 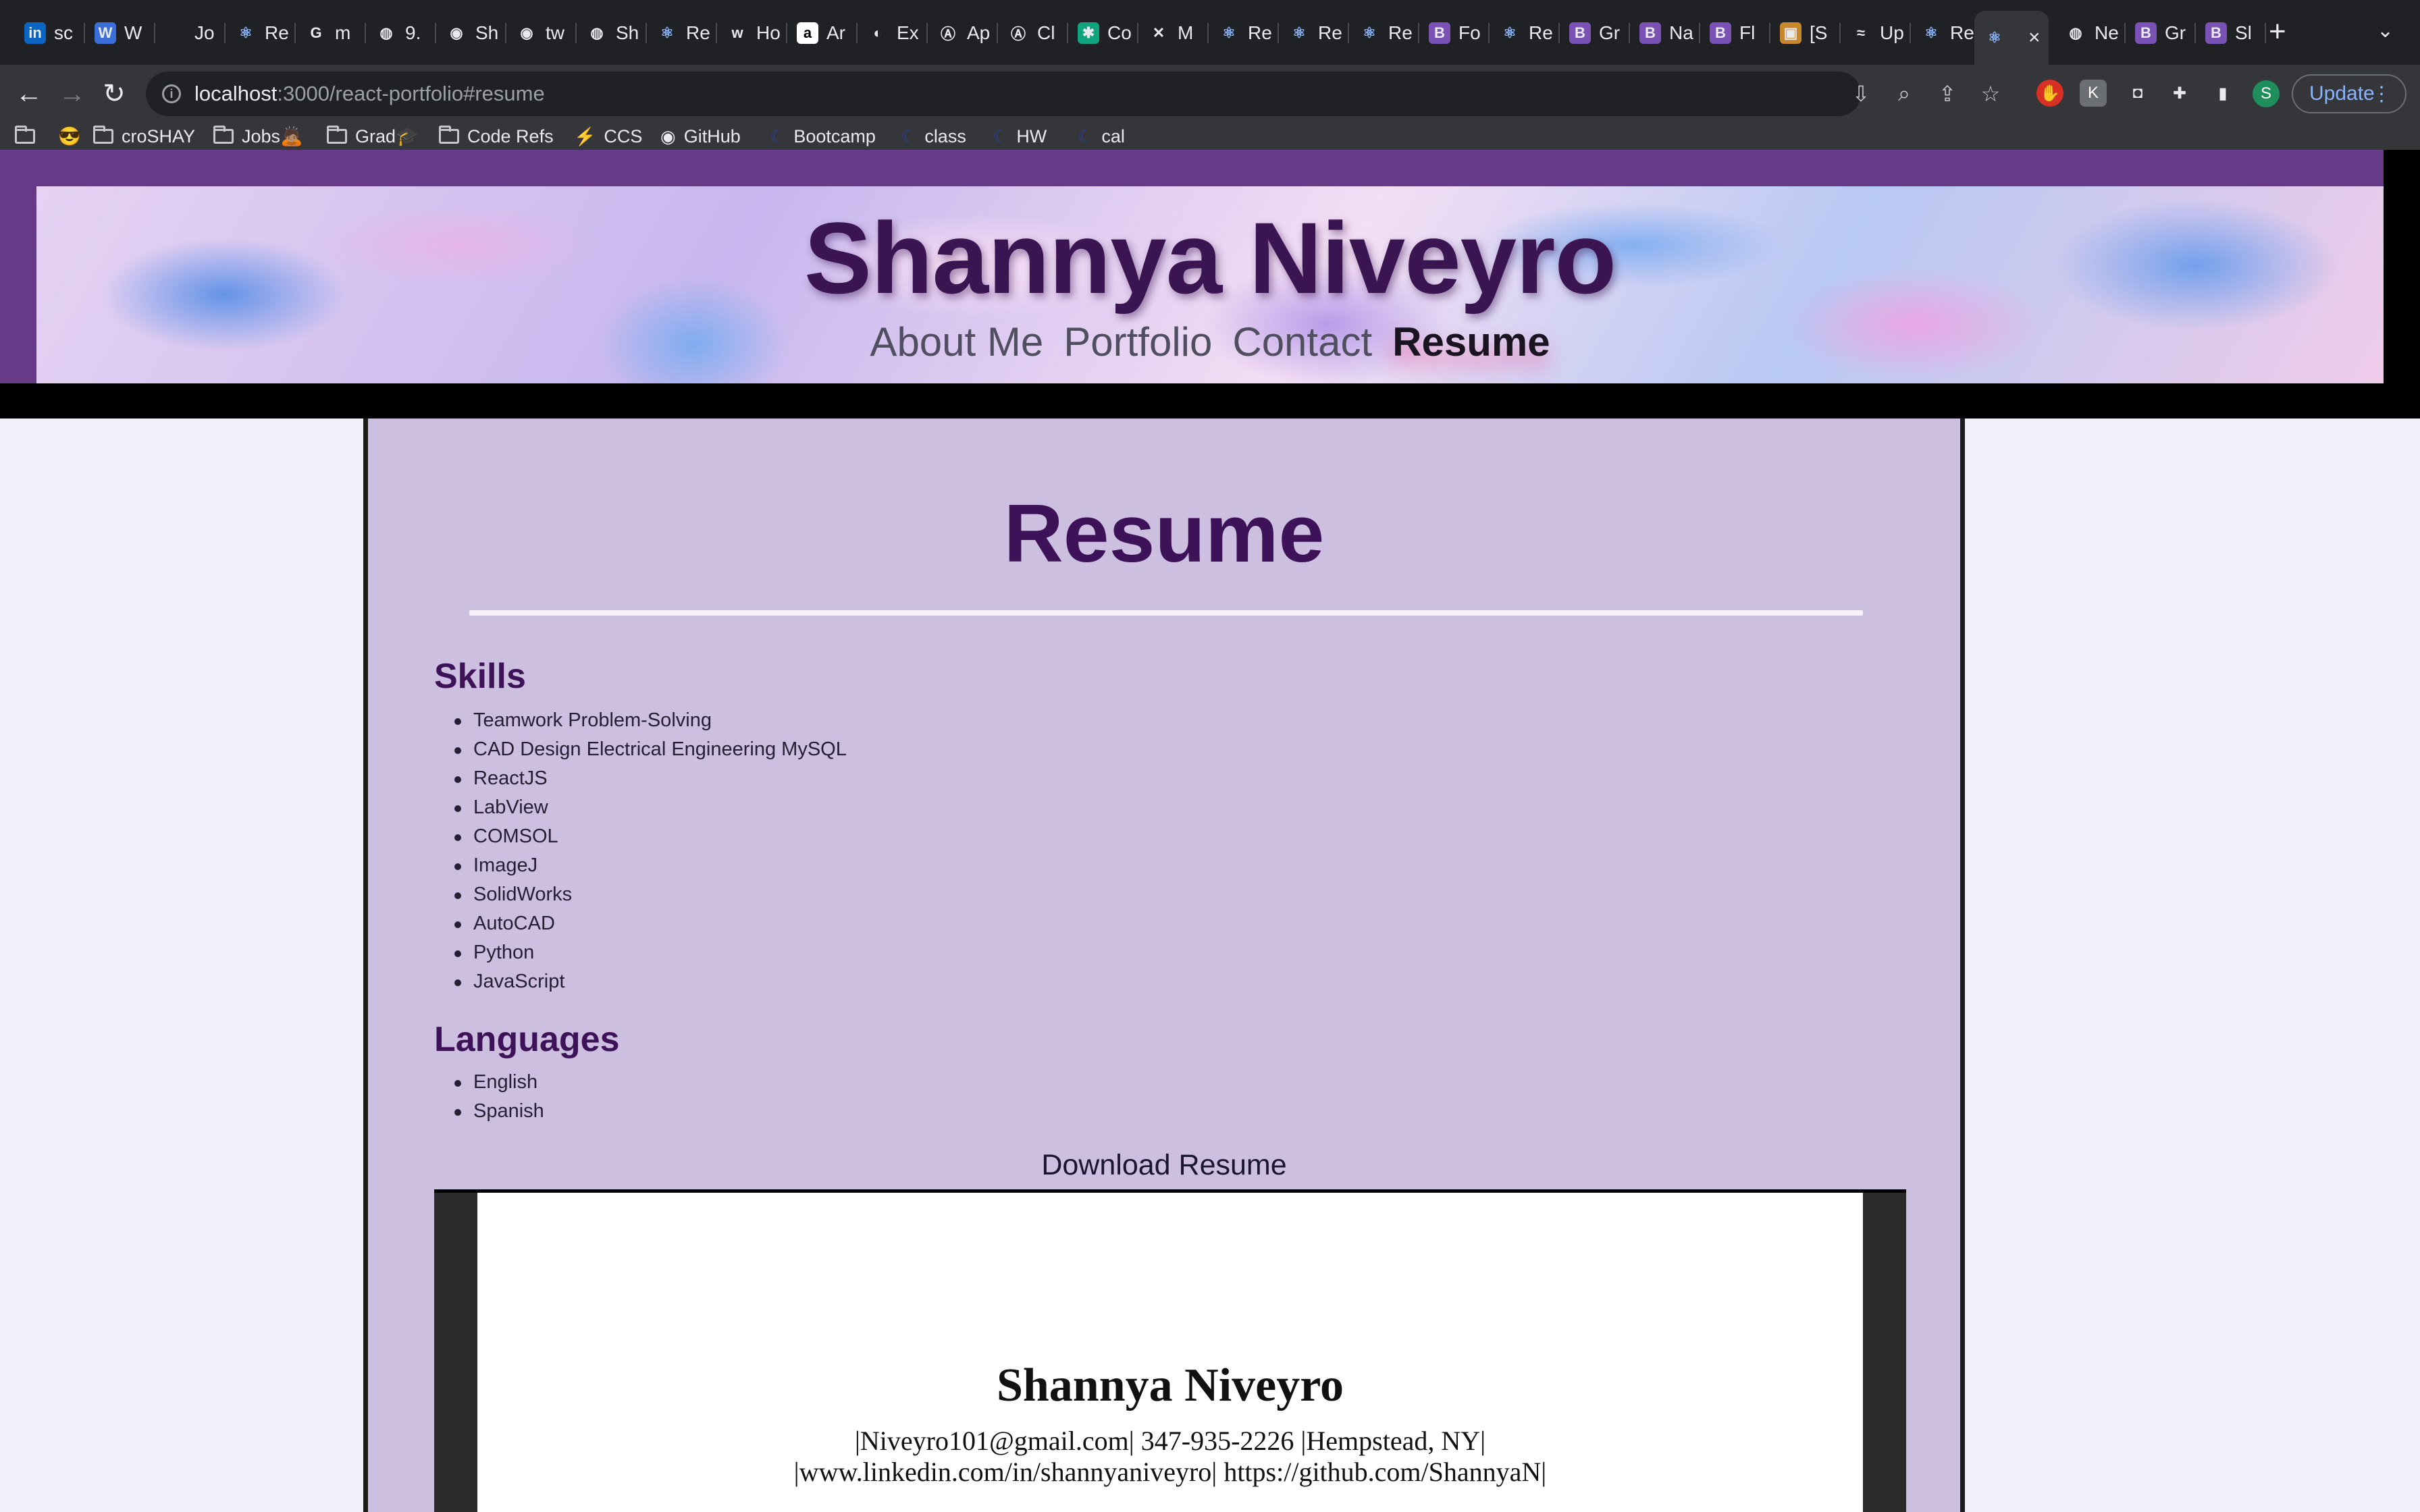 I want to click on profile-avatar: S, so click(x=2266, y=93).